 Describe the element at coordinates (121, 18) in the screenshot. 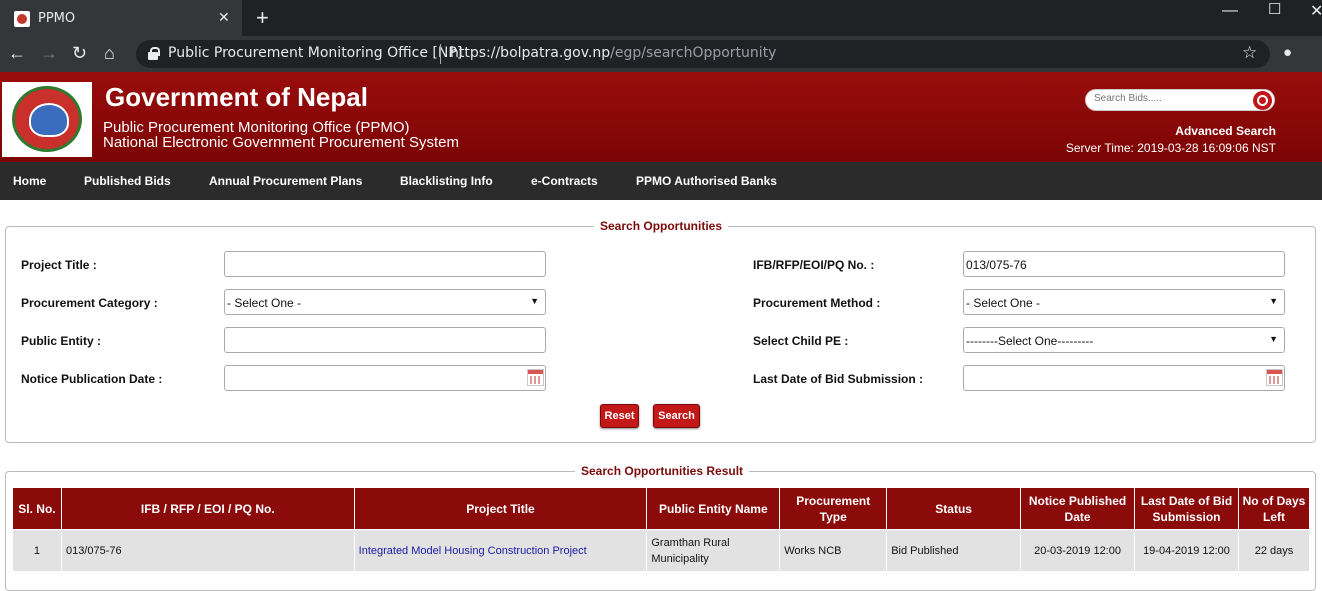

I see `browser-tab: PPMO ✕` at that location.